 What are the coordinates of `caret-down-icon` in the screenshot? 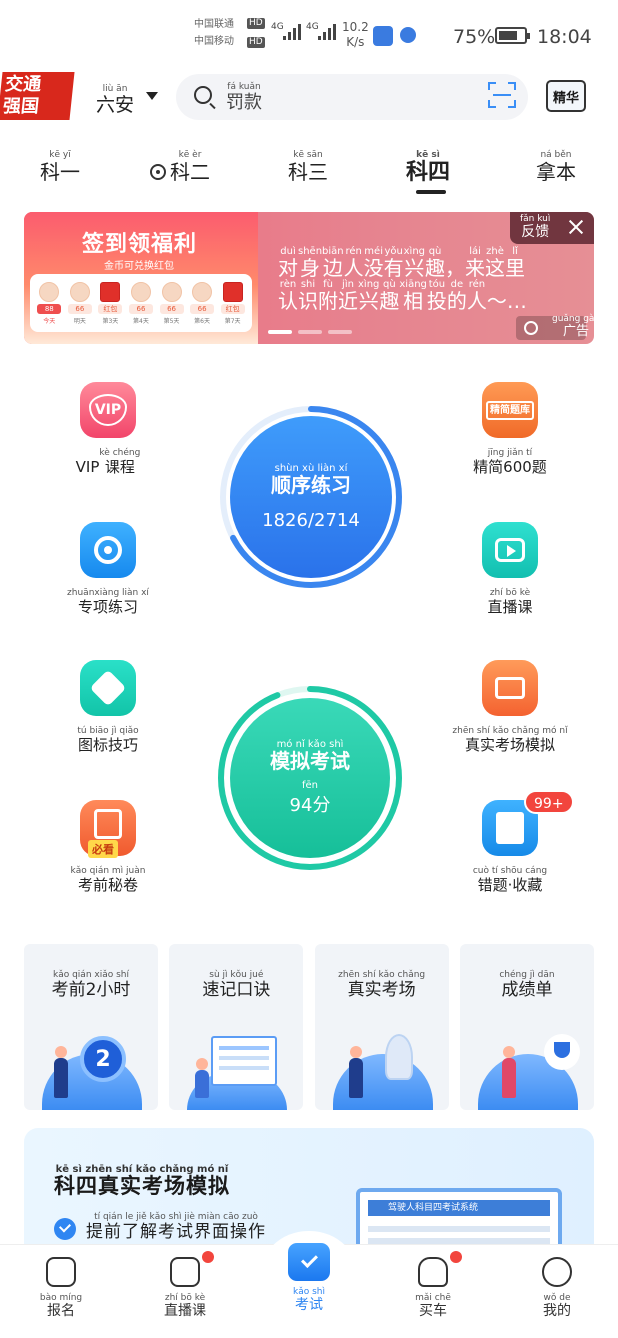 It's located at (152, 96).